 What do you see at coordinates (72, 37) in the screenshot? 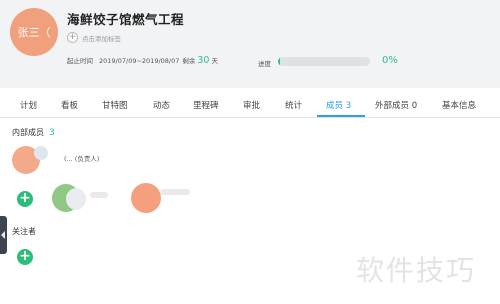
I see `plus-icon: +` at bounding box center [72, 37].